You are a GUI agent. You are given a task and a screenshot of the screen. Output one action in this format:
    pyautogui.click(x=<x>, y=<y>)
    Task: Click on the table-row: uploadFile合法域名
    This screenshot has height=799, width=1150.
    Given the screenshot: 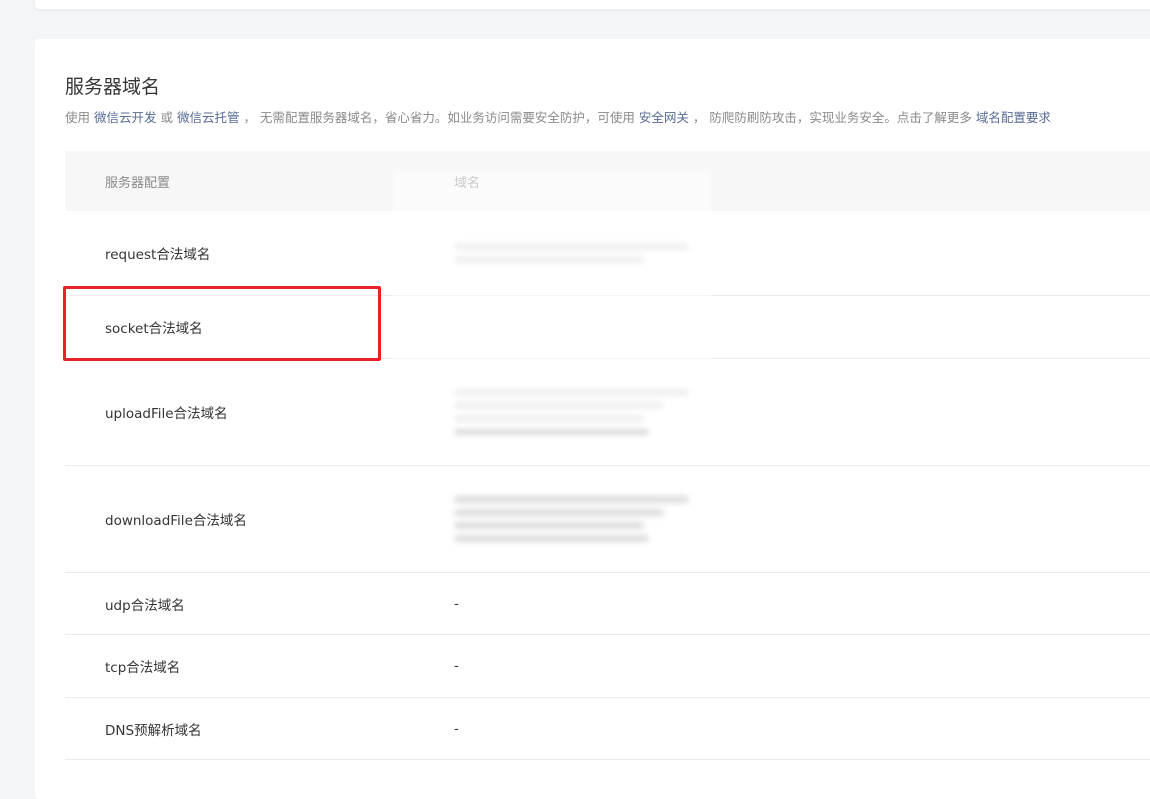 What is the action you would take?
    pyautogui.click(x=607, y=412)
    